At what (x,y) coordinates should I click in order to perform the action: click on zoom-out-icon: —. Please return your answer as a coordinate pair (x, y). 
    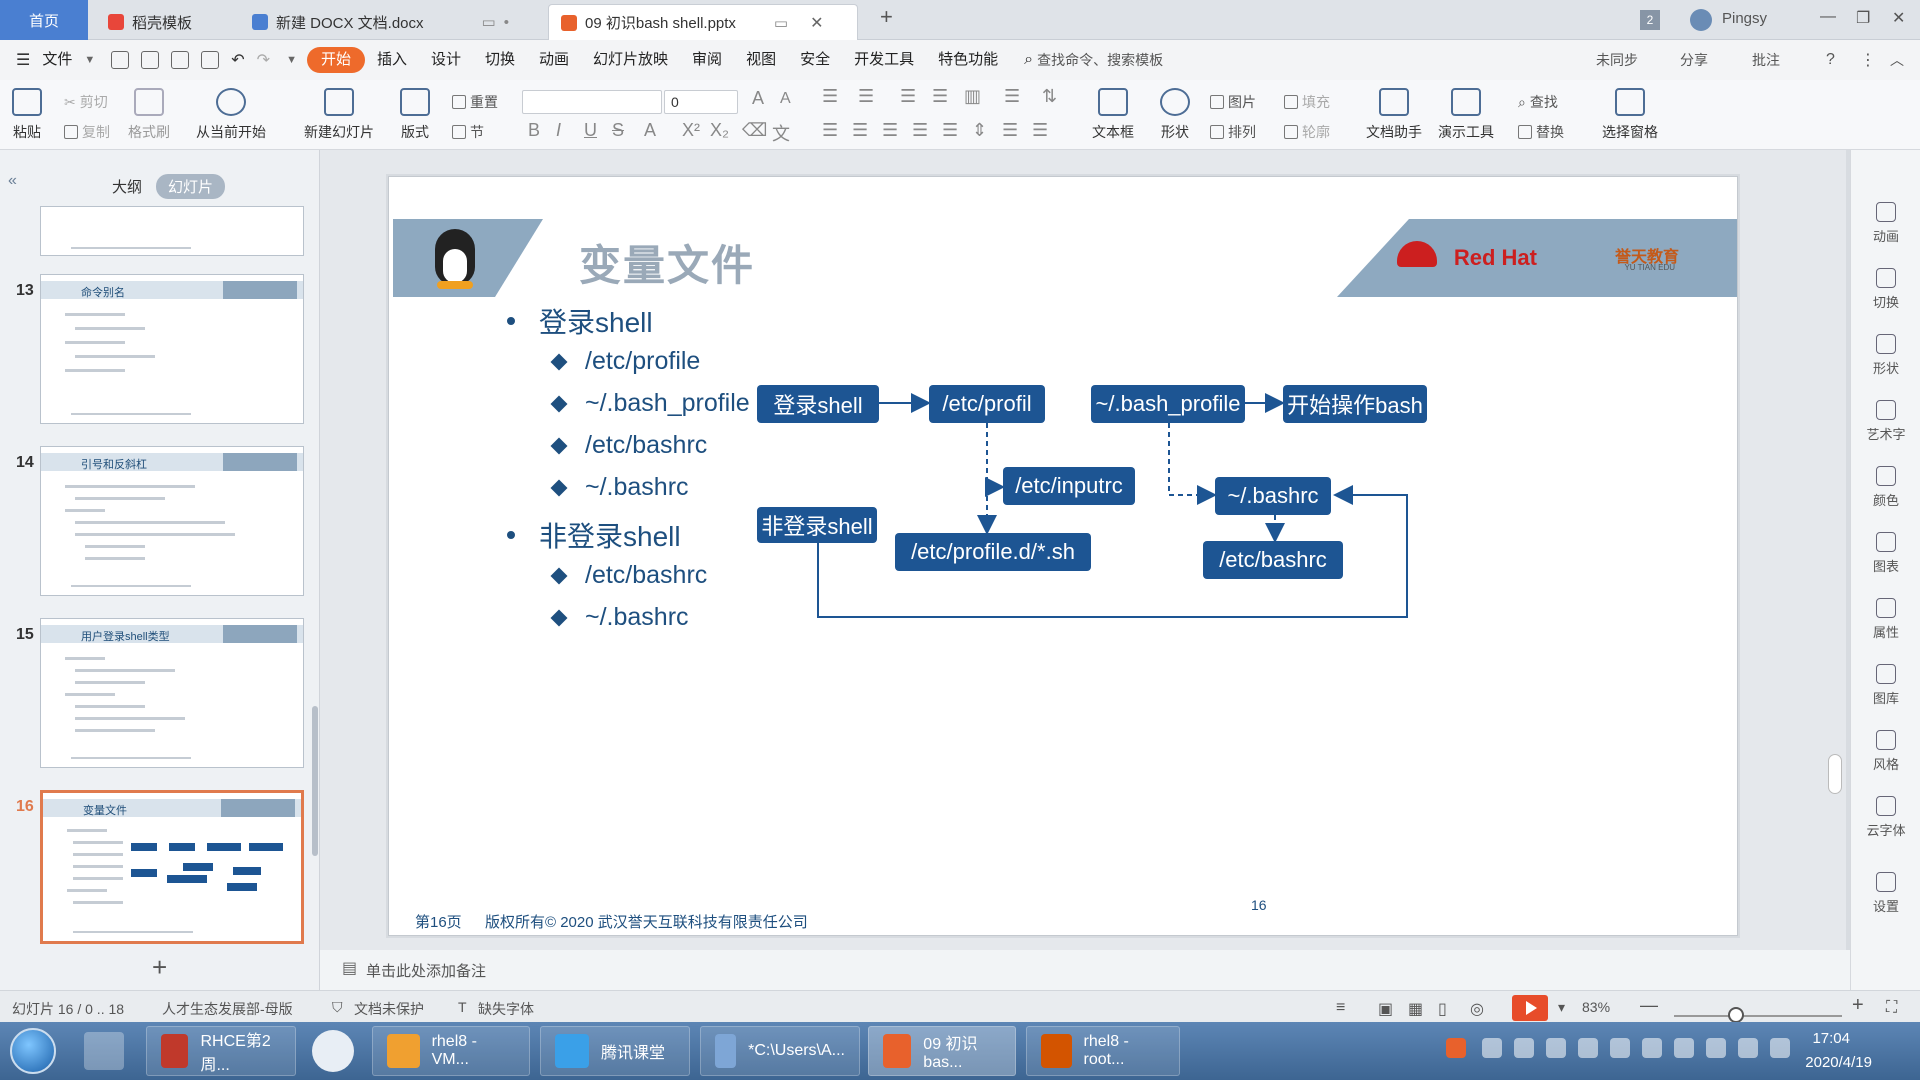
    Looking at the image, I should click on (1649, 1005).